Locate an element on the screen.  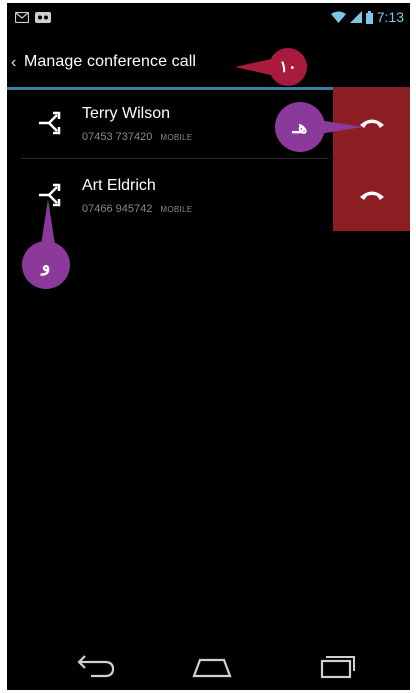
message-icon is located at coordinates (22, 17).